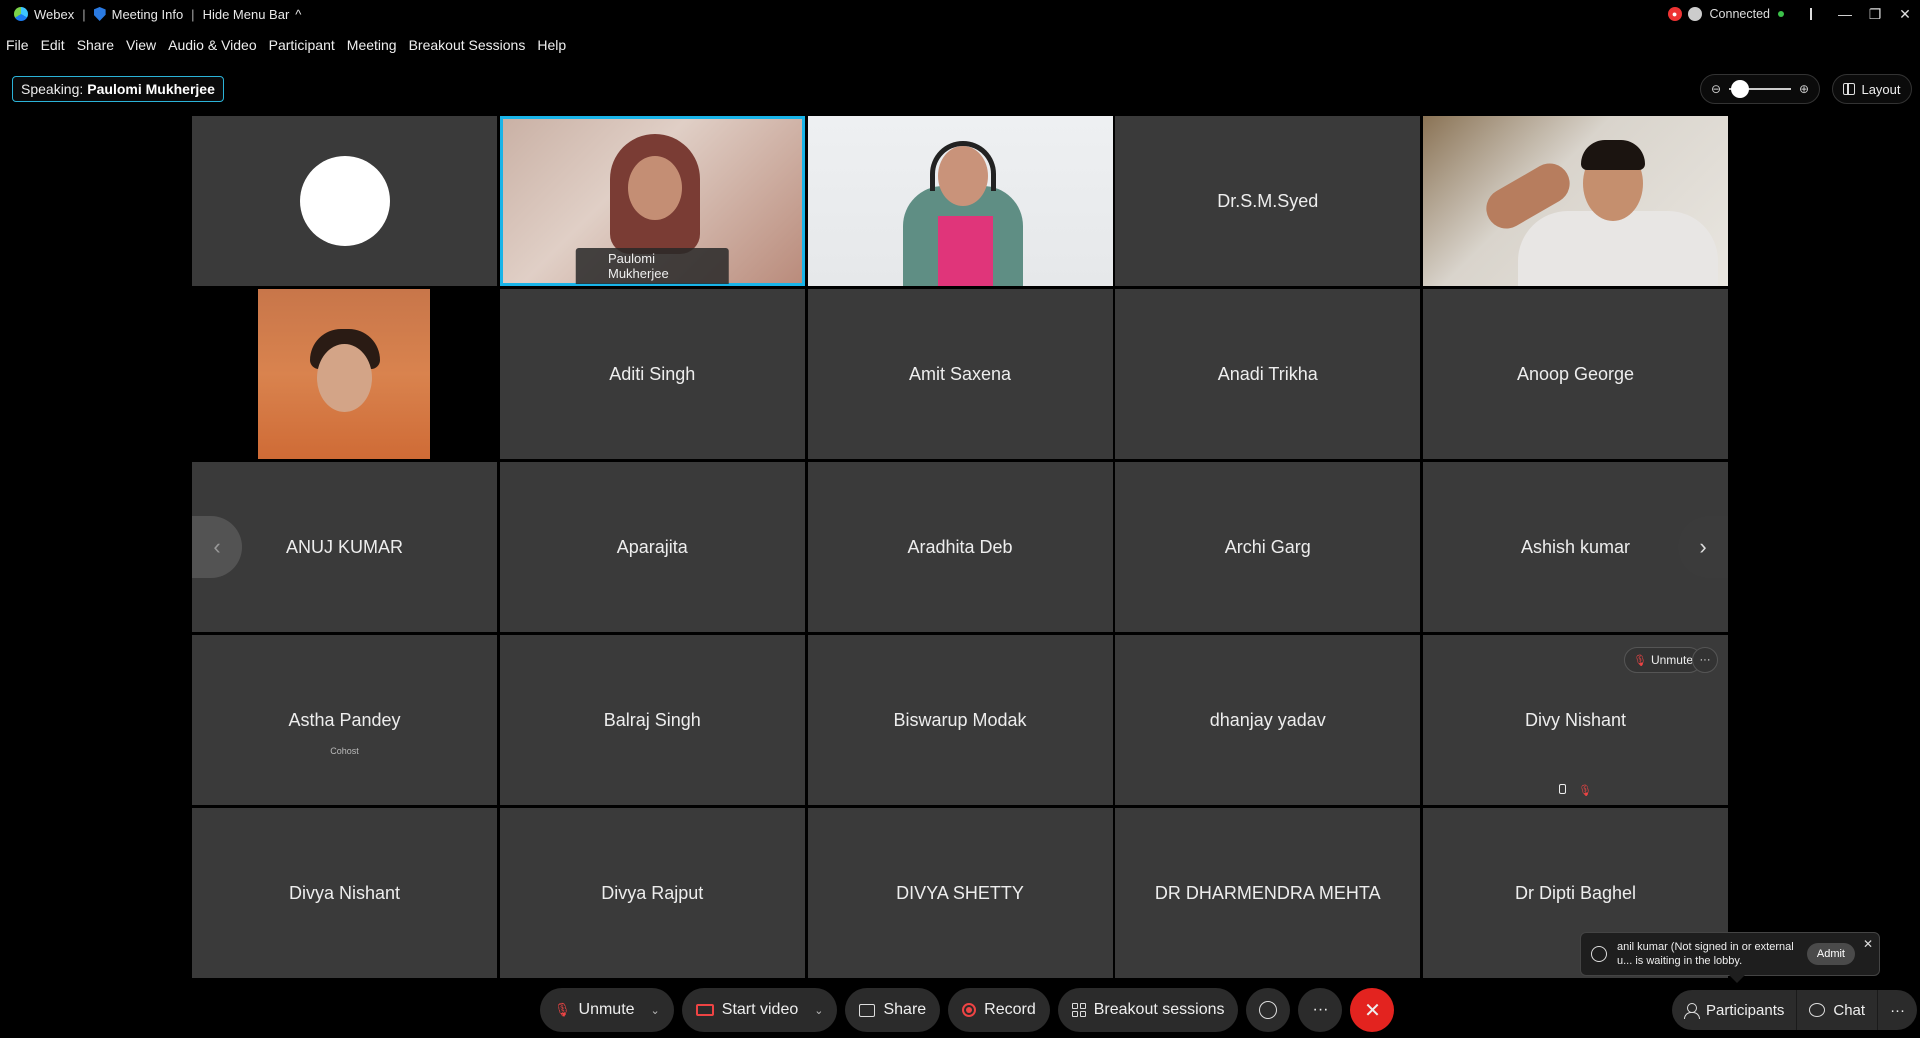 This screenshot has height=1038, width=1920. I want to click on participant-tile: dhanjay yadav, so click(1268, 720).